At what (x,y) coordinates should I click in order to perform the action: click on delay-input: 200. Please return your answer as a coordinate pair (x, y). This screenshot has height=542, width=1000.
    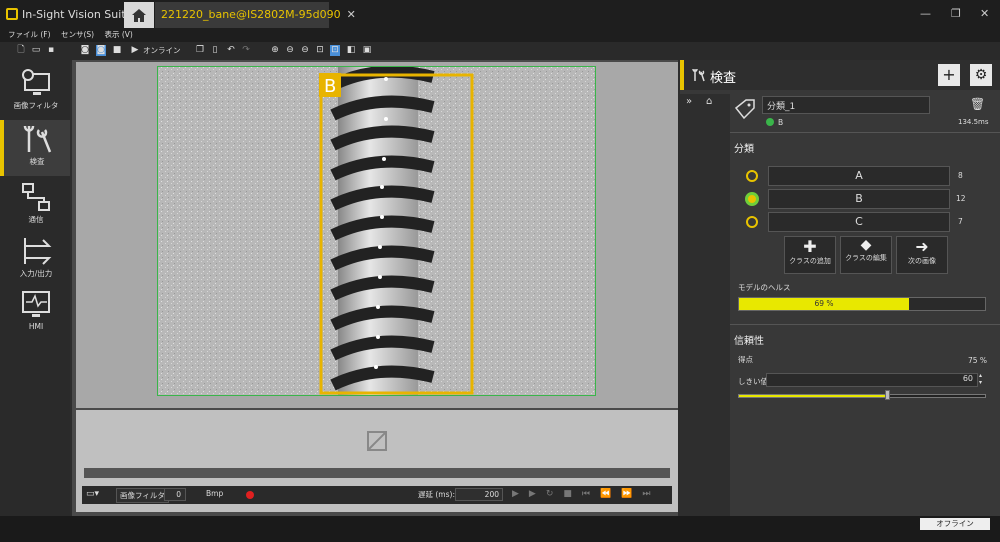
    Looking at the image, I should click on (479, 494).